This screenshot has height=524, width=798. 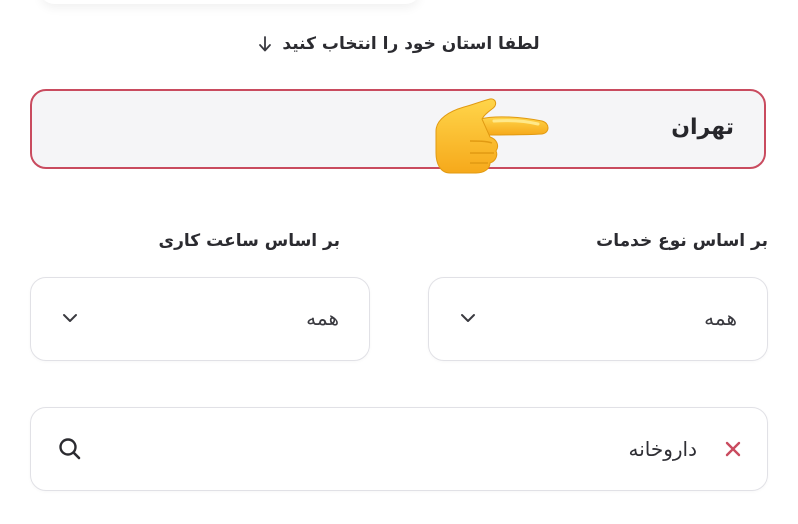 I want to click on top-card-edge, so click(x=230, y=2).